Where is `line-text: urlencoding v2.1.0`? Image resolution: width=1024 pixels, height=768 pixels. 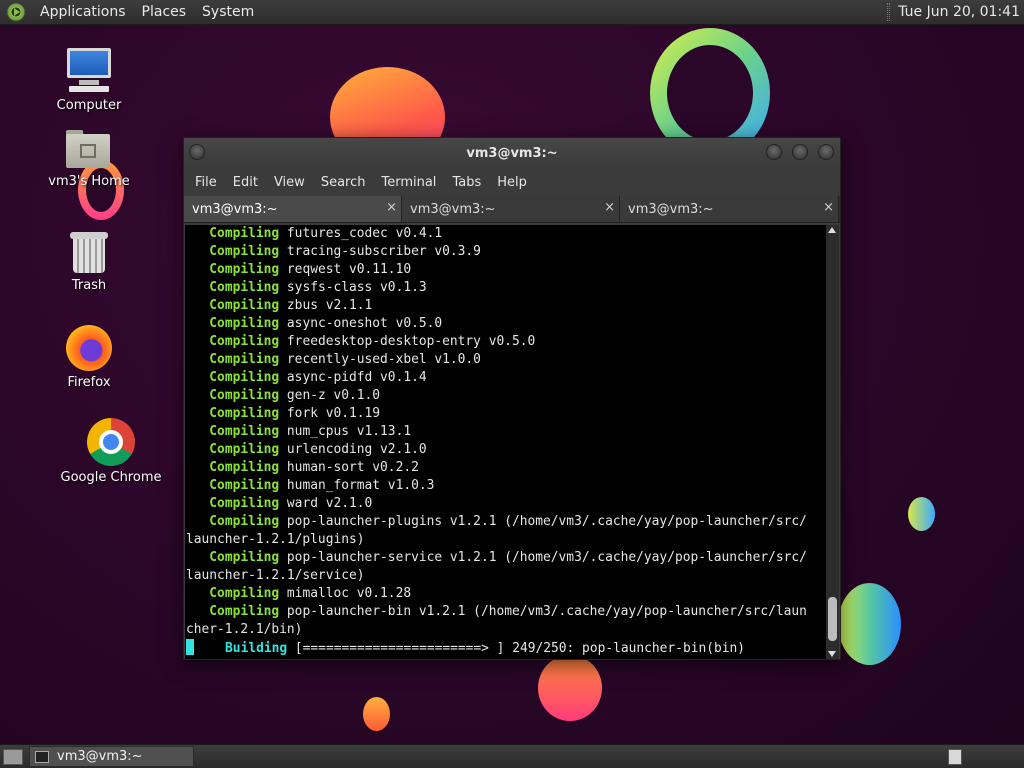
line-text: urlencoding v2.1.0 is located at coordinates (353, 449).